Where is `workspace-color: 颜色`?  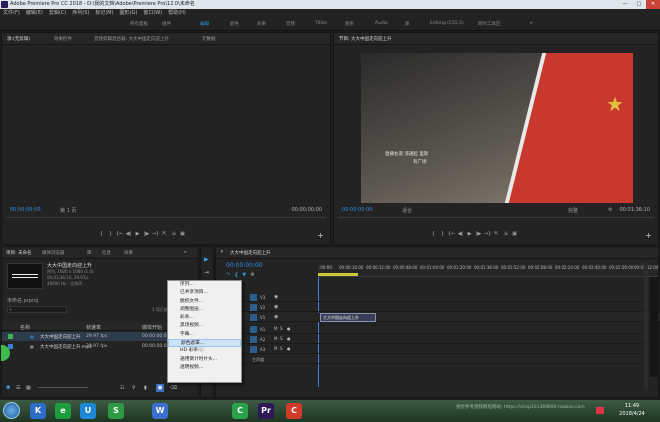
workspace-color: 颜色 is located at coordinates (234, 24).